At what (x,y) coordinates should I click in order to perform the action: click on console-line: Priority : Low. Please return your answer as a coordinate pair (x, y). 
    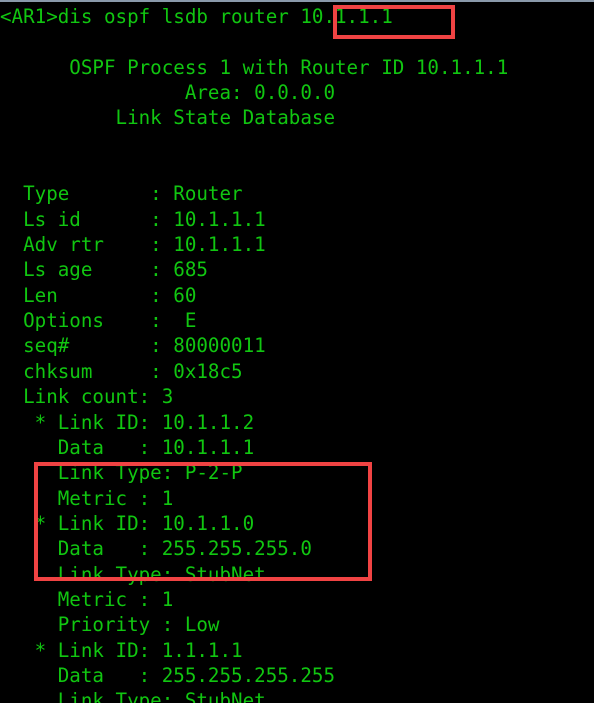
    Looking at the image, I should click on (110, 625).